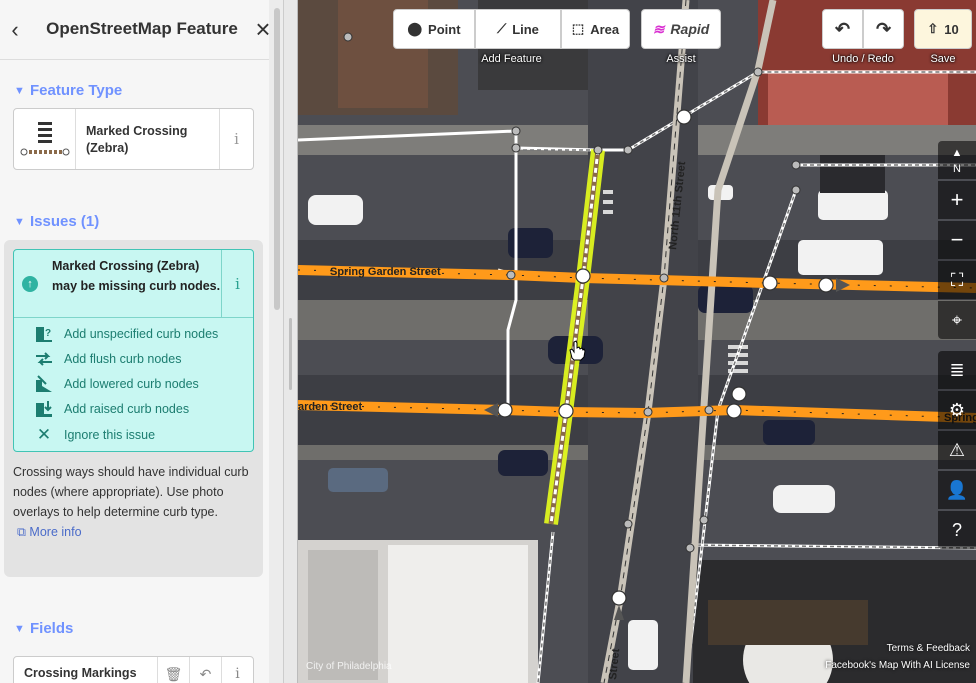  What do you see at coordinates (127, 409) in the screenshot?
I see `fix-label: Add raised curb nodes` at bounding box center [127, 409].